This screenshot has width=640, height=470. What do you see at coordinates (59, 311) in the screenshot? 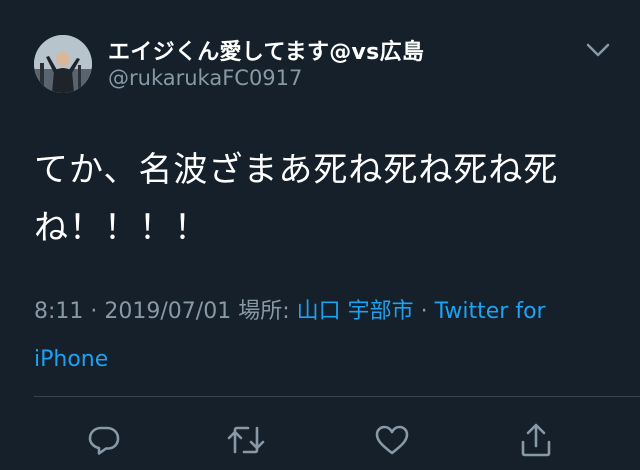
I see `tweet-time: 8:11` at bounding box center [59, 311].